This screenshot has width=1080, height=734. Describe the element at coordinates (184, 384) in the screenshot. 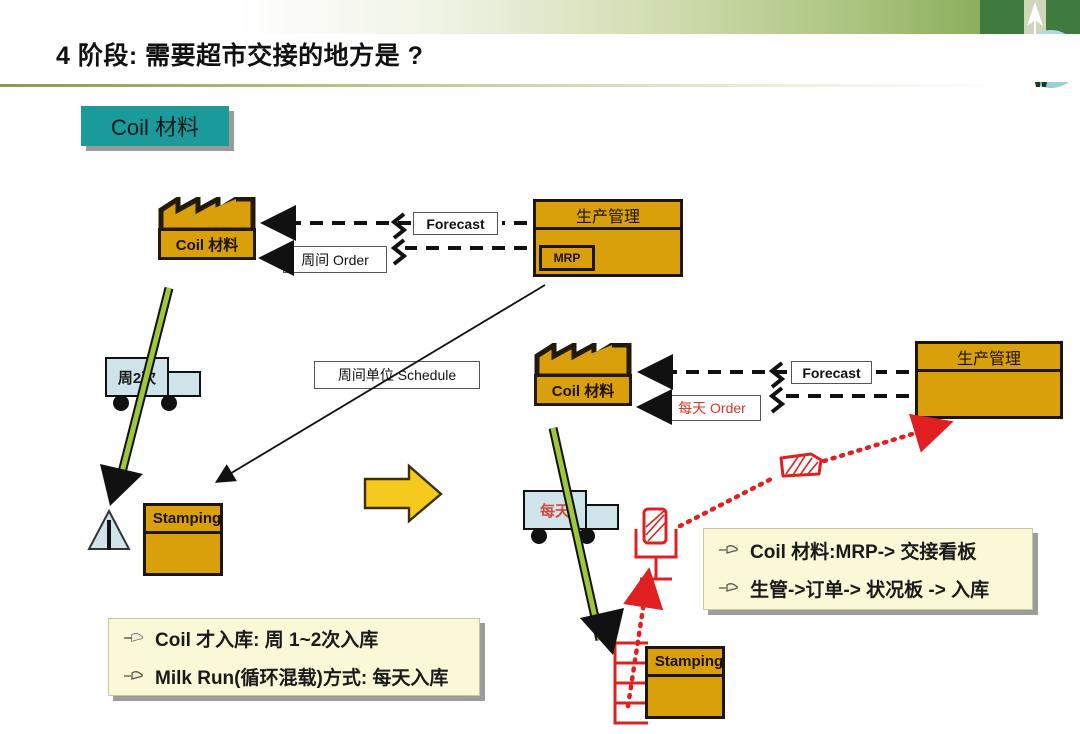

I see `left-truck-cab` at that location.